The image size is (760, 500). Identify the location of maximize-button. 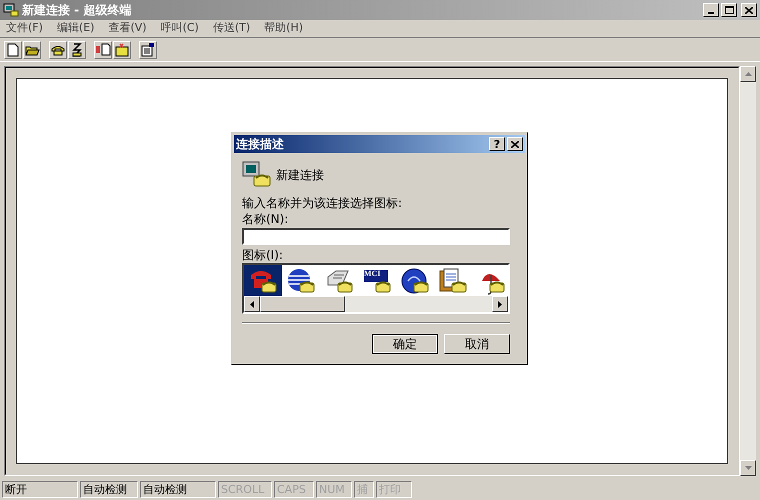
(729, 10).